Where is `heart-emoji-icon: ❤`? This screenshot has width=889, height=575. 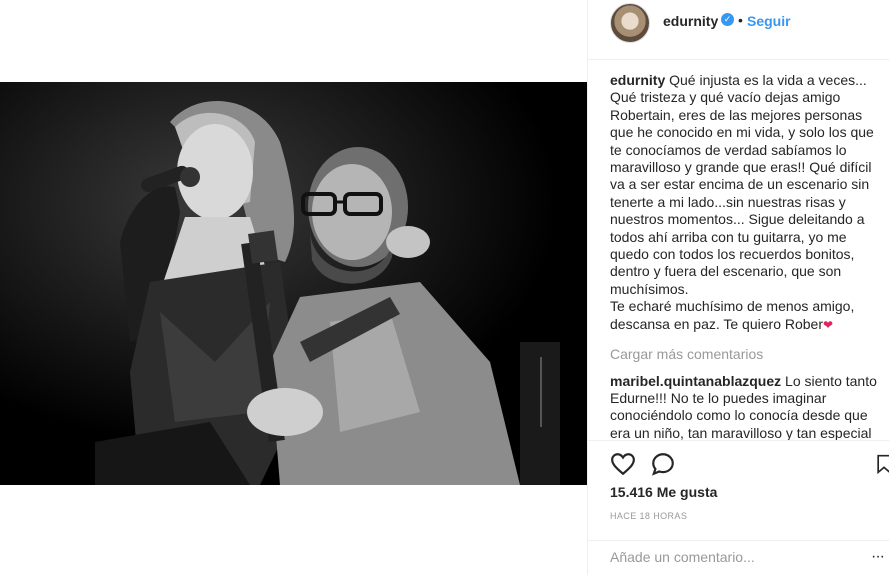
heart-emoji-icon: ❤ is located at coordinates (828, 324).